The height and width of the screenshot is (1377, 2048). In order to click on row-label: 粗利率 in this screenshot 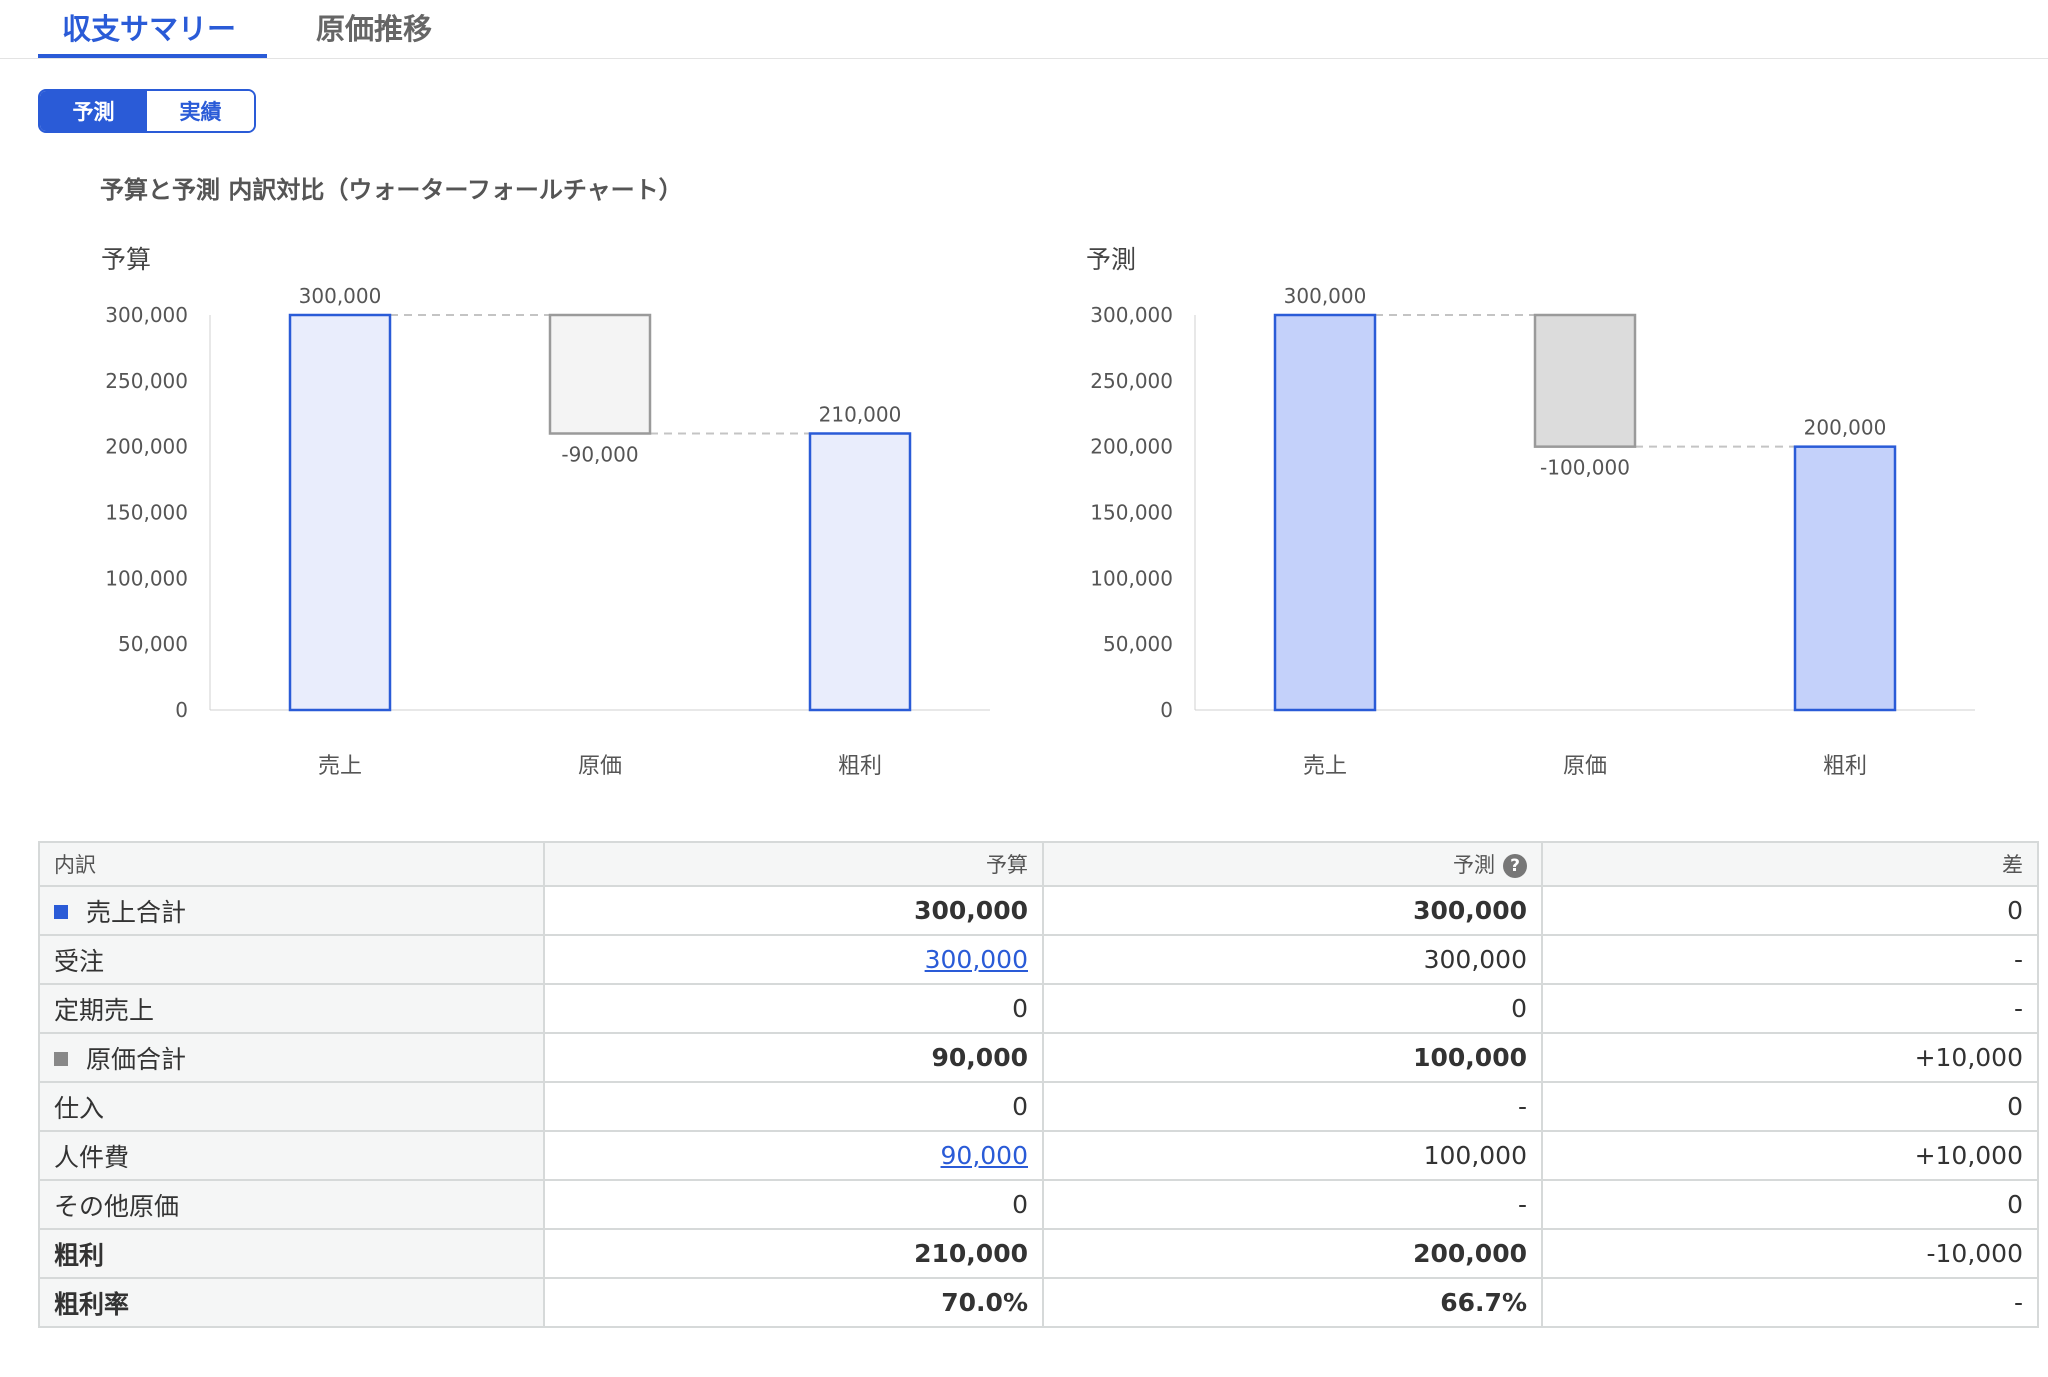, I will do `click(291, 1302)`.